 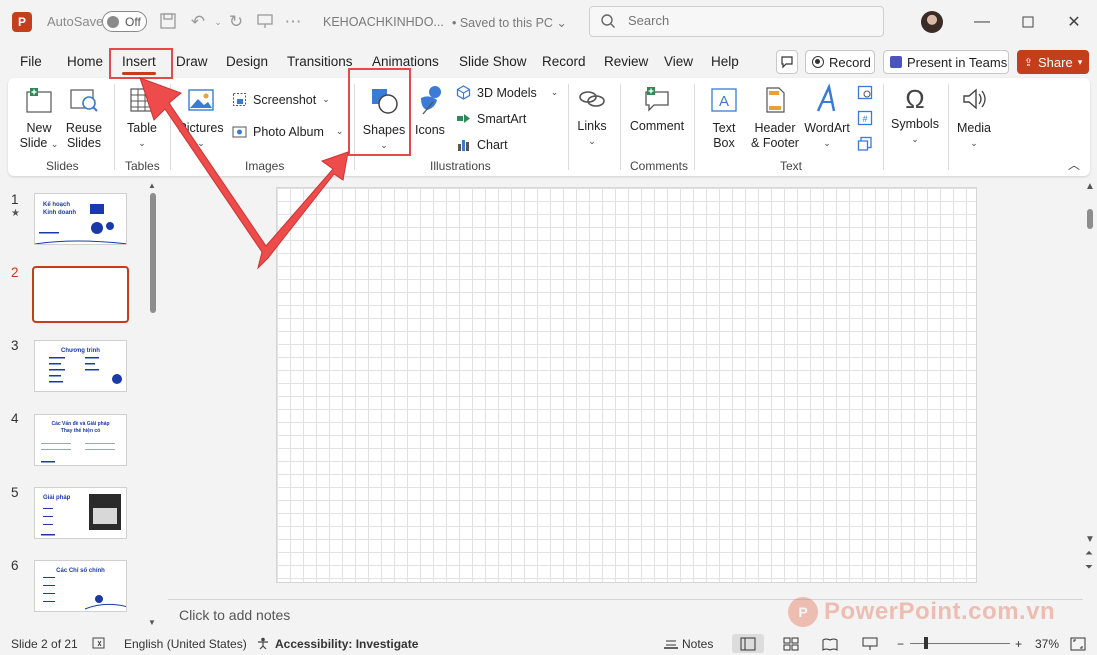 I want to click on editor-scrollbar, so click(x=1090, y=219).